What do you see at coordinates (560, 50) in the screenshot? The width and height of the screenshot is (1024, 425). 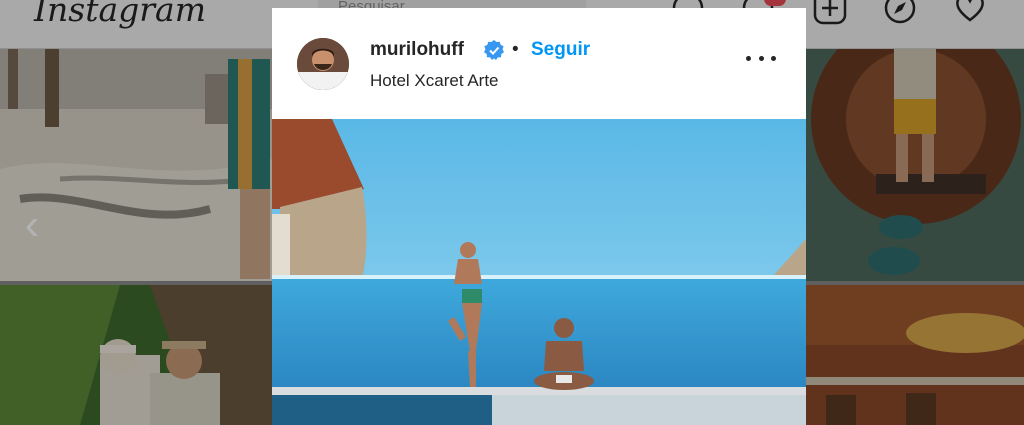 I see `follow-button: Seguir` at bounding box center [560, 50].